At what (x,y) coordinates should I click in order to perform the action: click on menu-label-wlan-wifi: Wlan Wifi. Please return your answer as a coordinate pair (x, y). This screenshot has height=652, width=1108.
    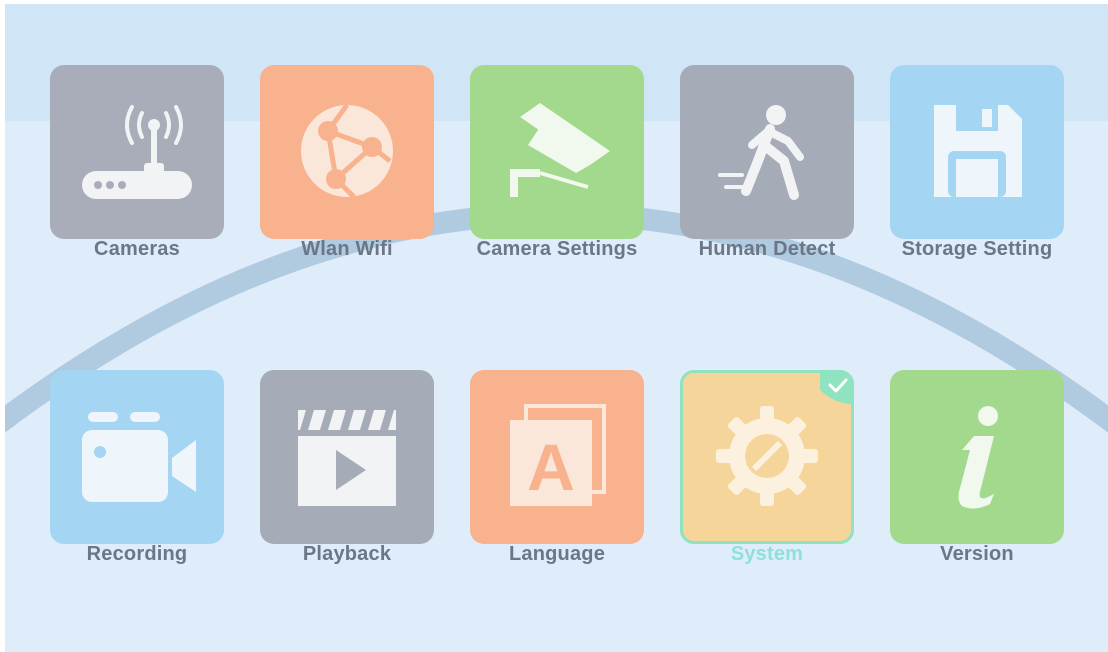
    Looking at the image, I should click on (347, 249).